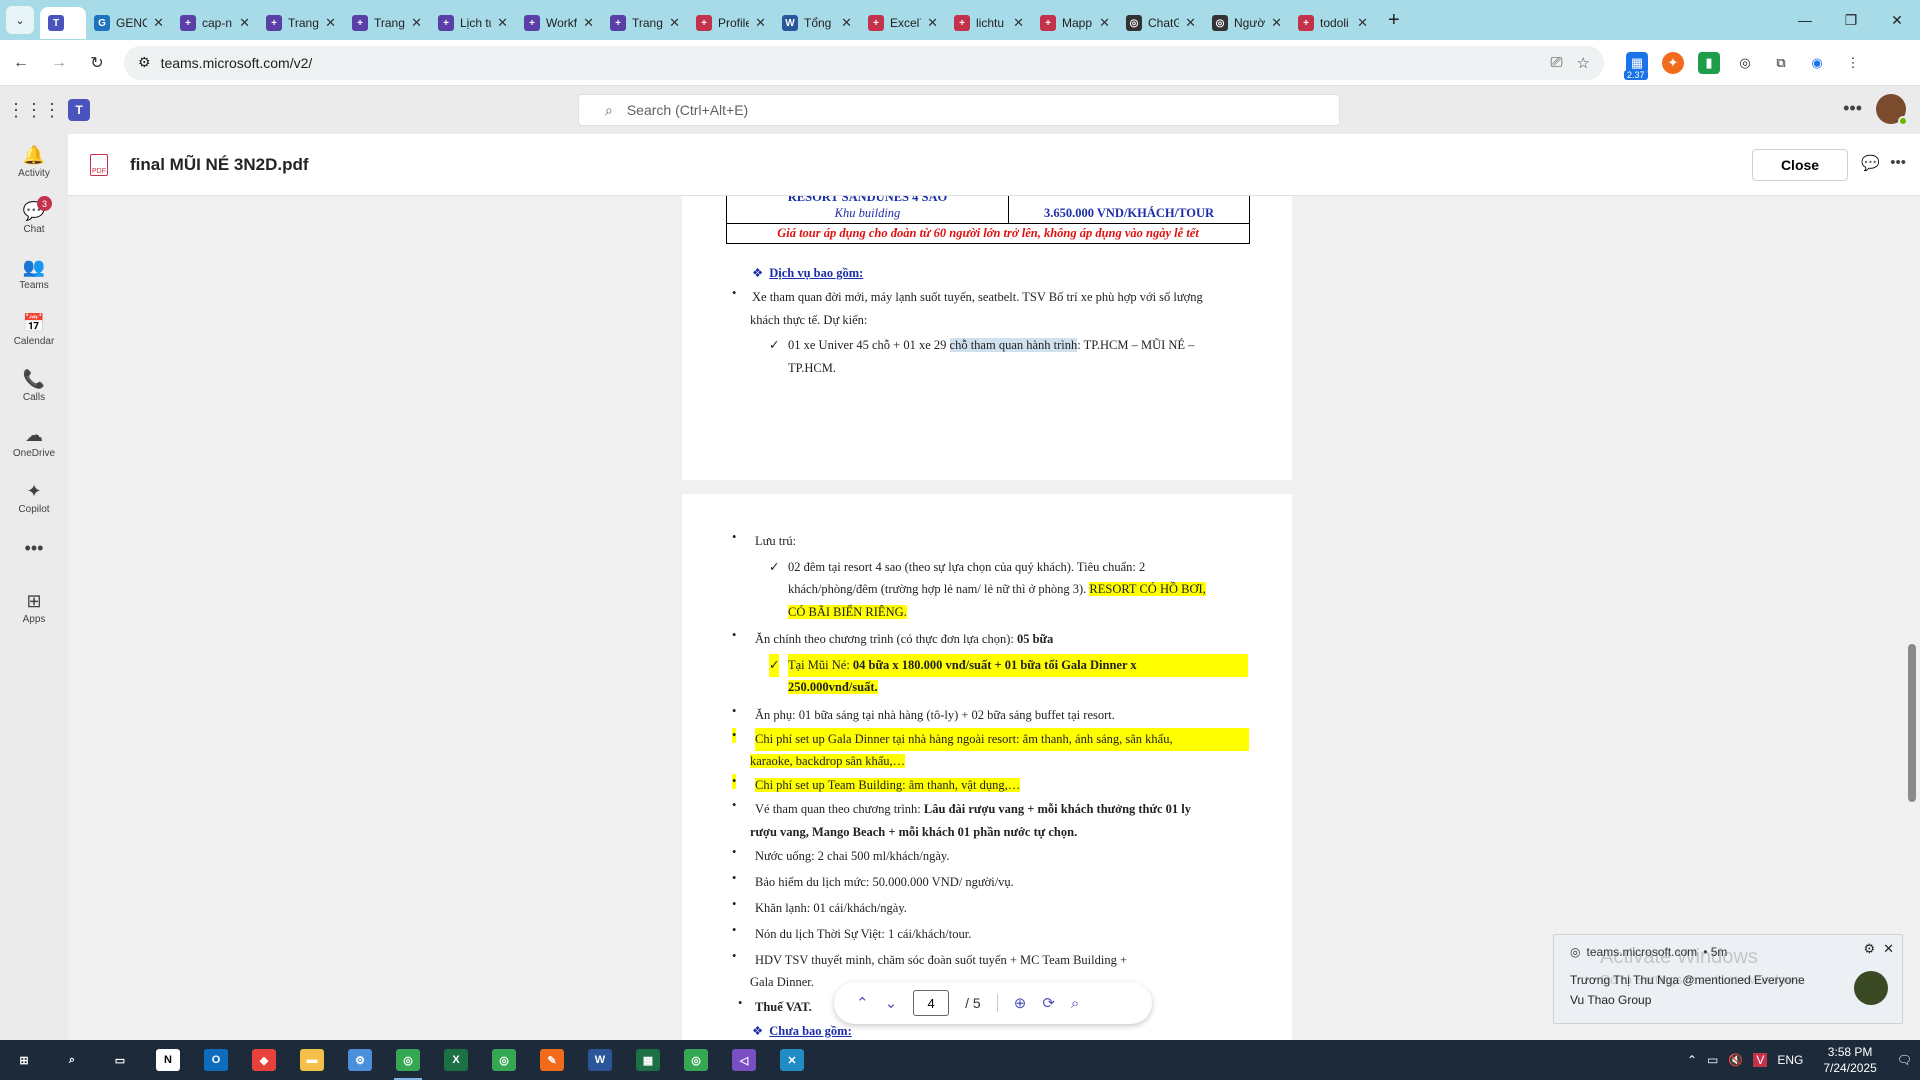 This screenshot has width=1920, height=1080. Describe the element at coordinates (731, 23) in the screenshot. I see `browser-tab: + Profile ✕` at that location.